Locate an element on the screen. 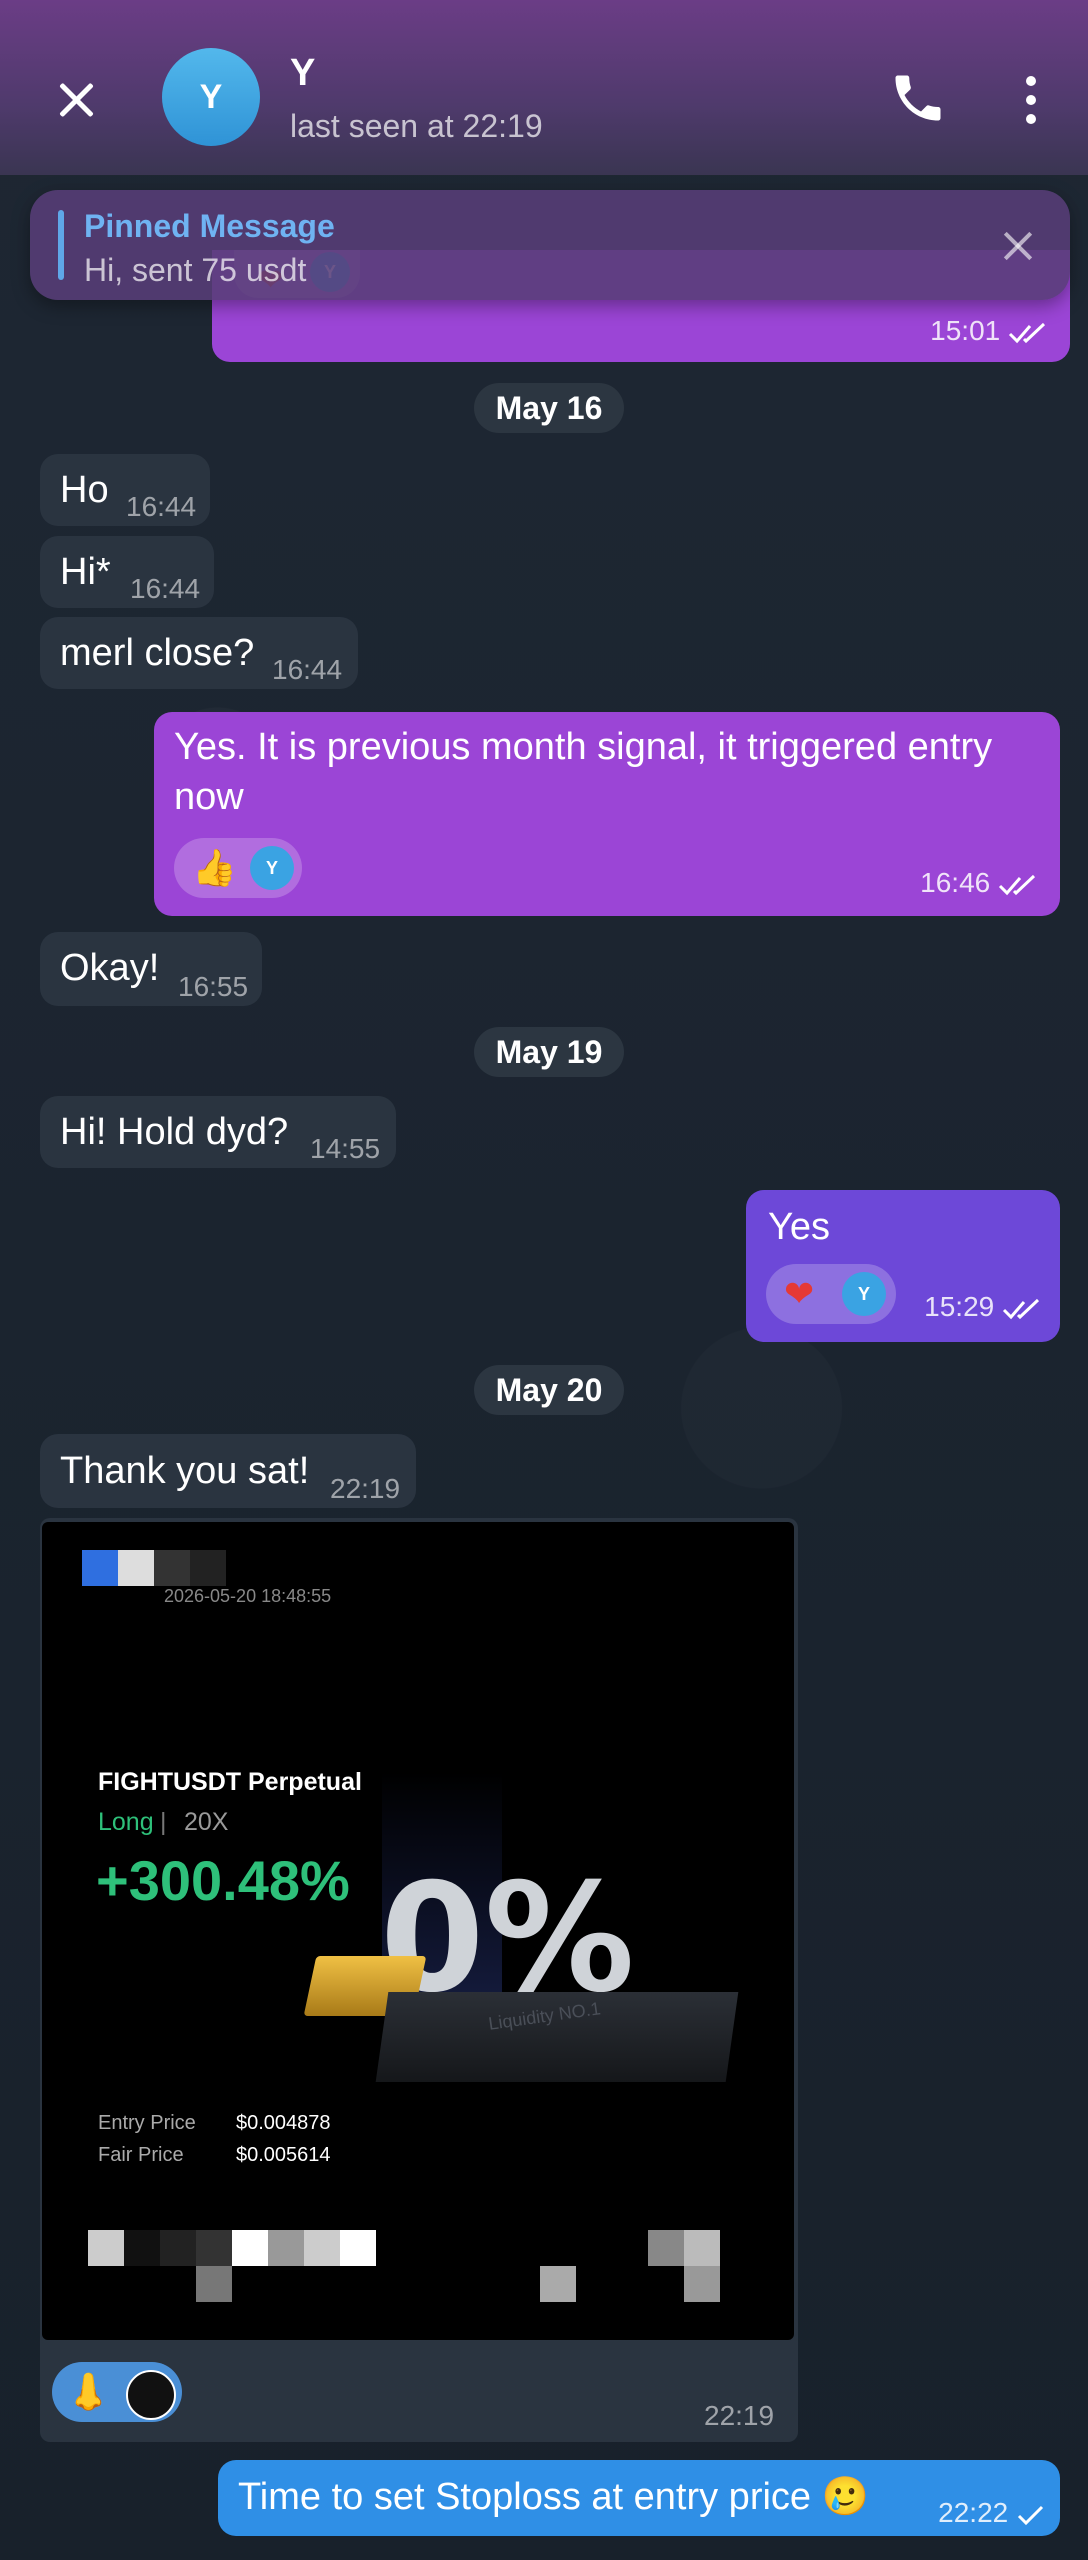 The width and height of the screenshot is (1088, 2560). avatar-letter: Y is located at coordinates (211, 96).